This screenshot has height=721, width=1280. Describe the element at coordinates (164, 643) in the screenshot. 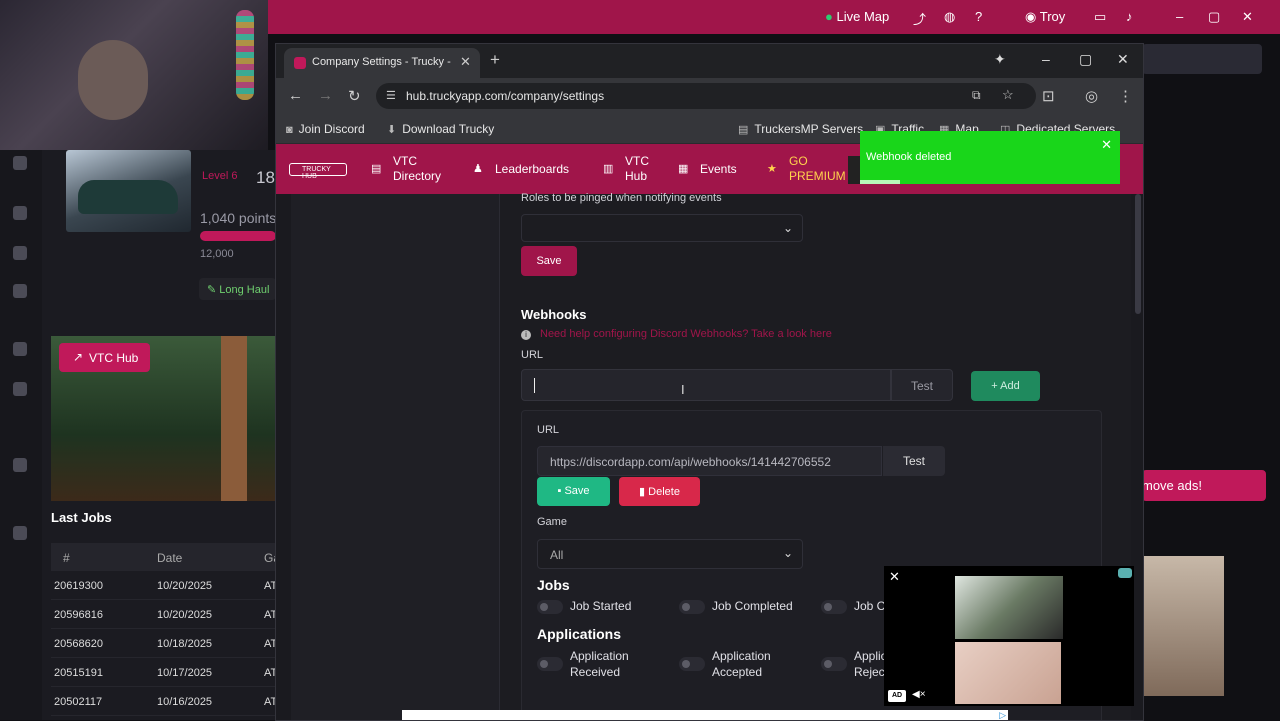

I see `table-row: 20568620 10/18/2025 AT` at that location.